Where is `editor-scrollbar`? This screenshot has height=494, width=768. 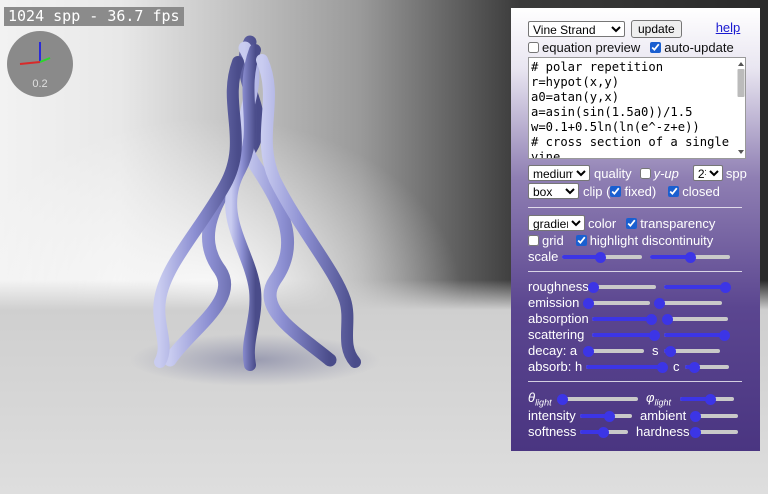 editor-scrollbar is located at coordinates (741, 108).